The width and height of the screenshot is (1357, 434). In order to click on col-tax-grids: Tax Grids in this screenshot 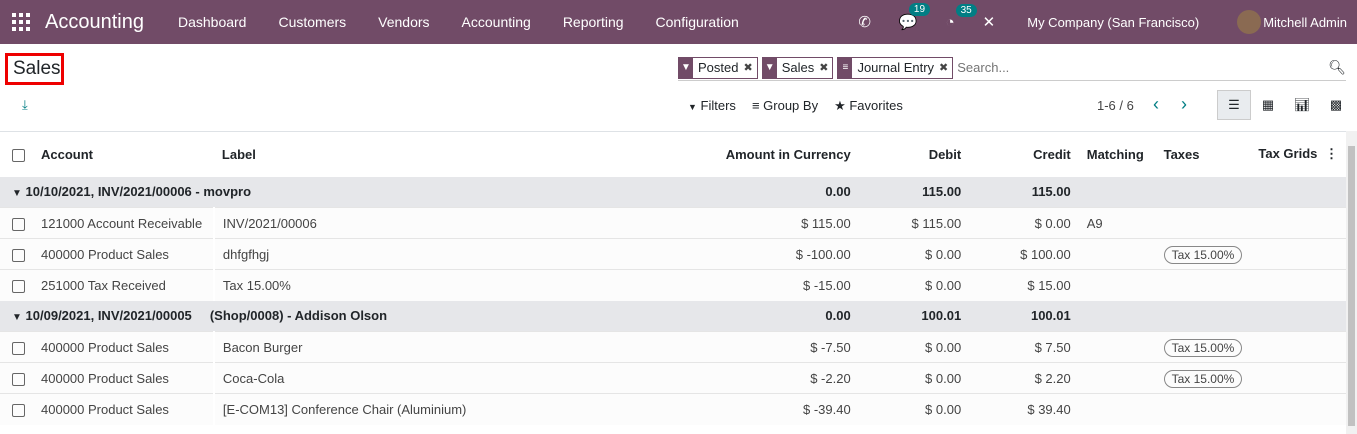, I will do `click(1287, 153)`.